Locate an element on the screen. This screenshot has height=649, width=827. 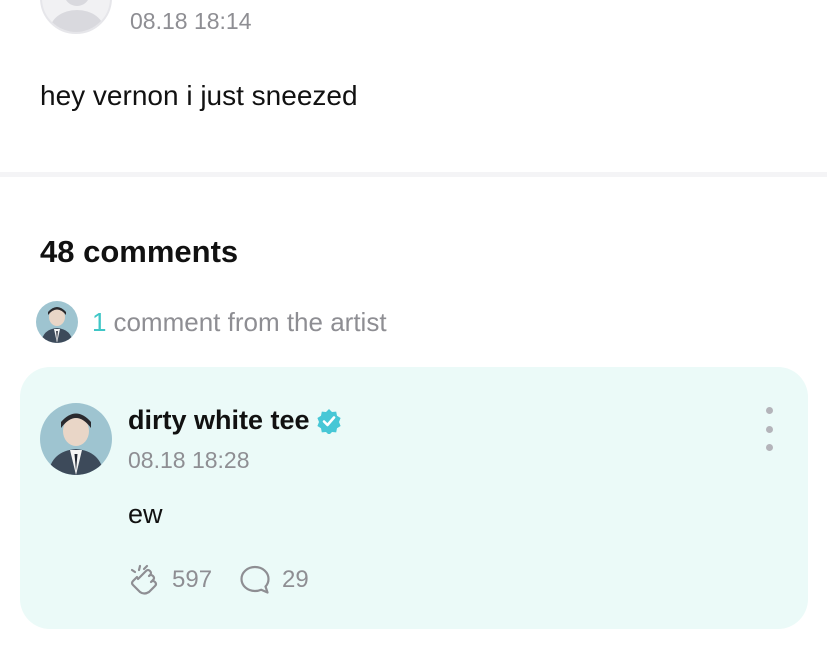
like-count: 597 is located at coordinates (192, 579).